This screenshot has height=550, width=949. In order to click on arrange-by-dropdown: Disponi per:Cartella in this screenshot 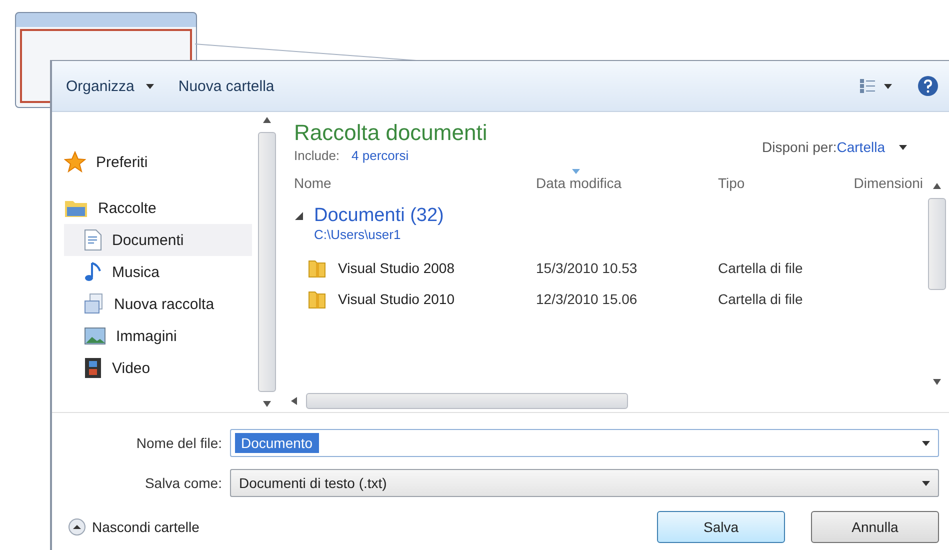, I will do `click(834, 147)`.